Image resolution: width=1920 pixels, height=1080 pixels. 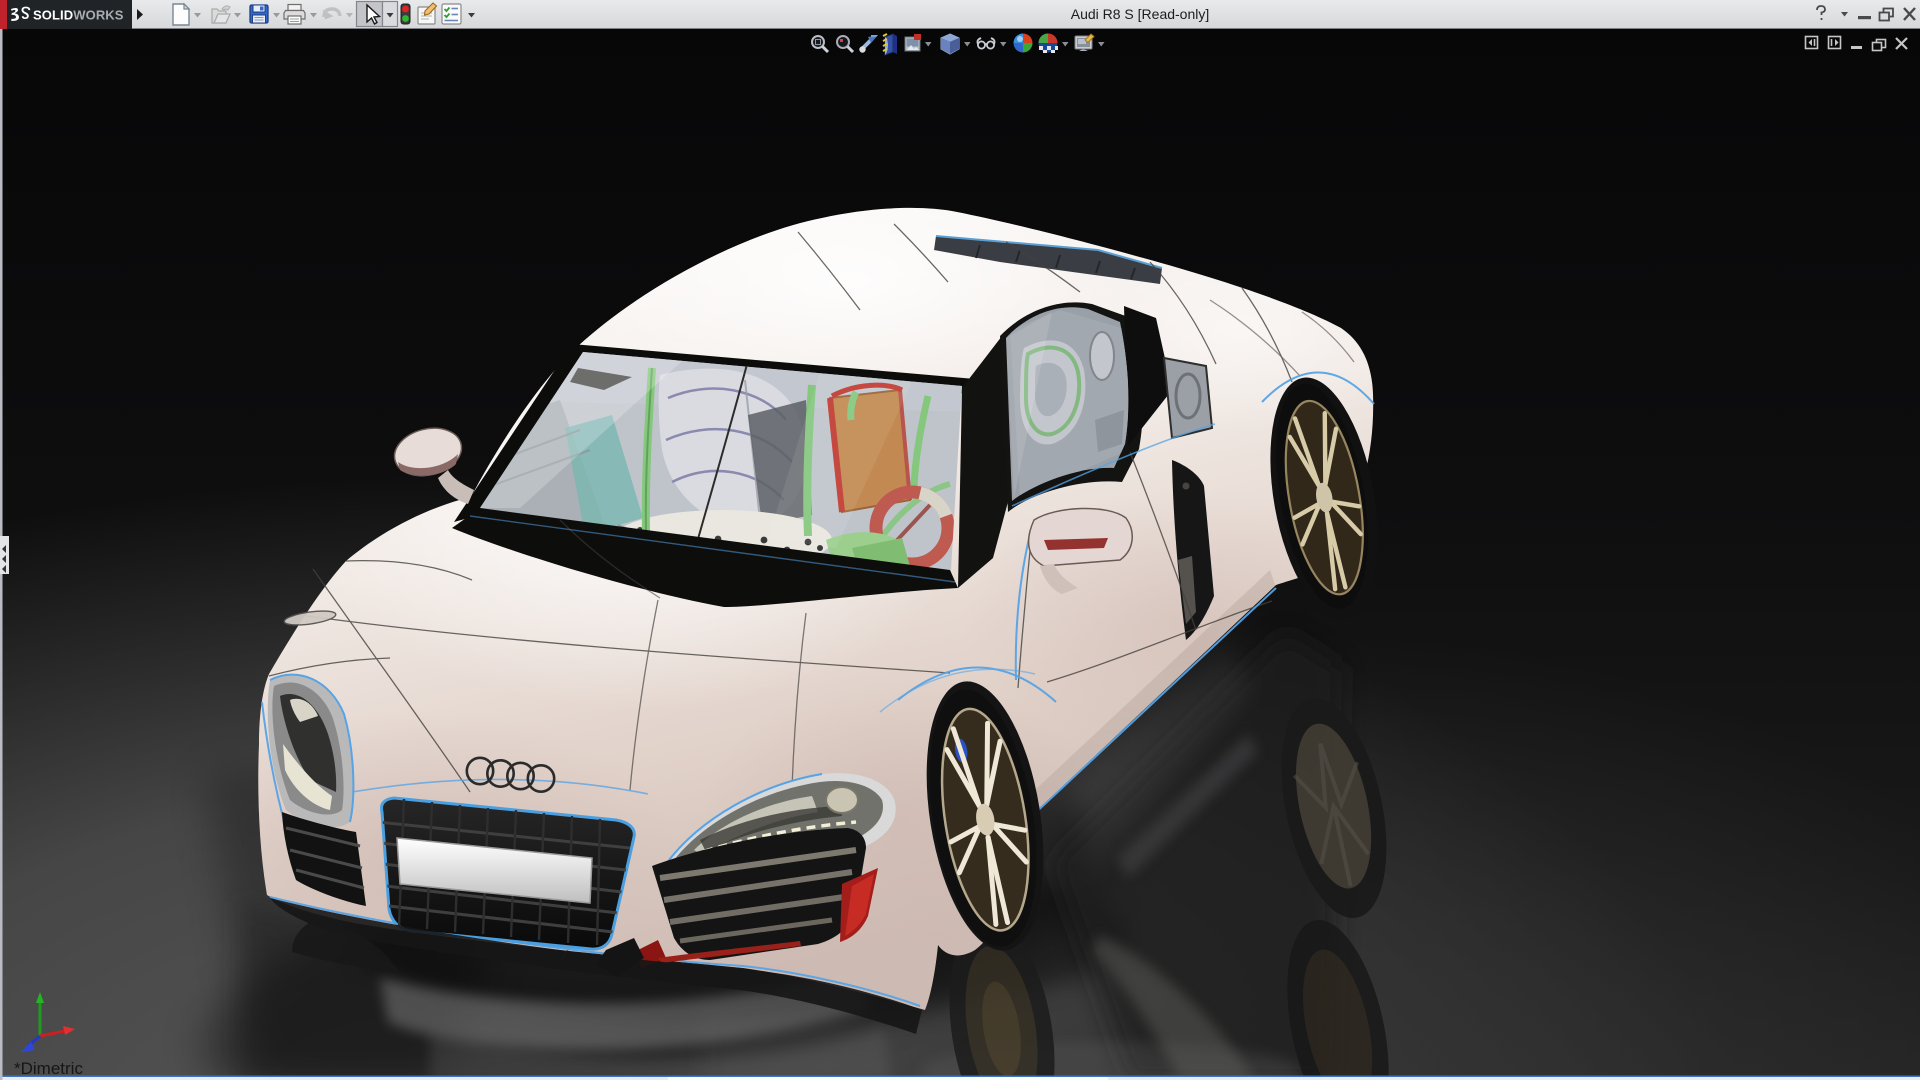 What do you see at coordinates (78, 15) in the screenshot?
I see `svg-text: SOLIDWORKS` at bounding box center [78, 15].